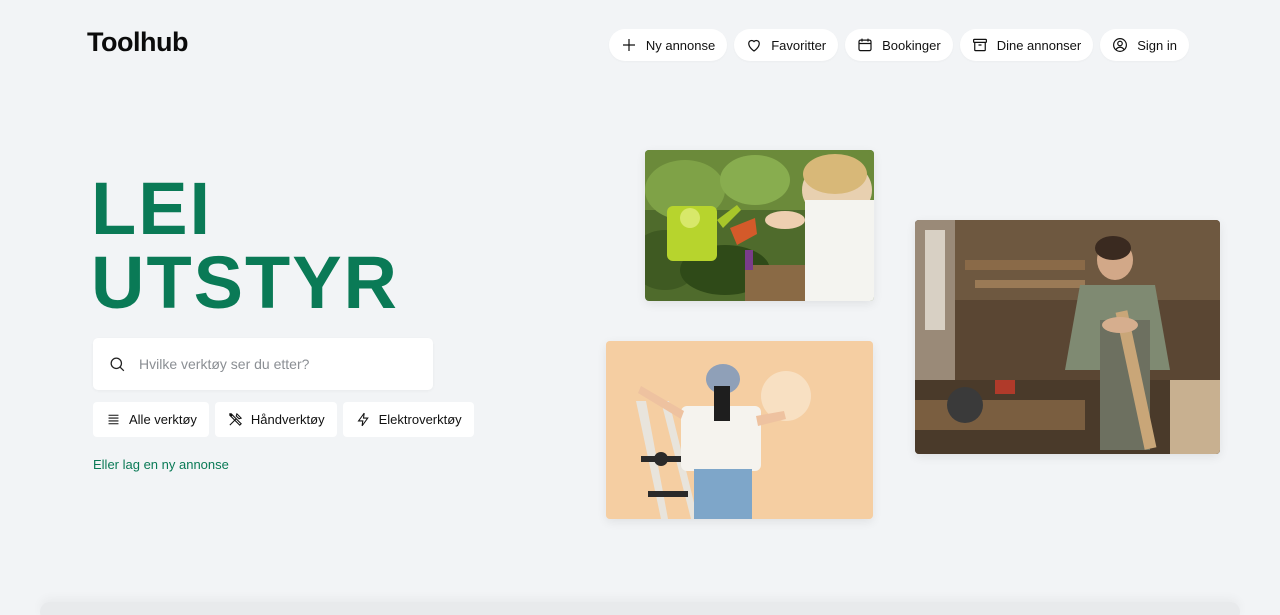 This screenshot has height=615, width=1280. Describe the element at coordinates (1067, 337) in the screenshot. I see `carpenter-workshop-image` at that location.